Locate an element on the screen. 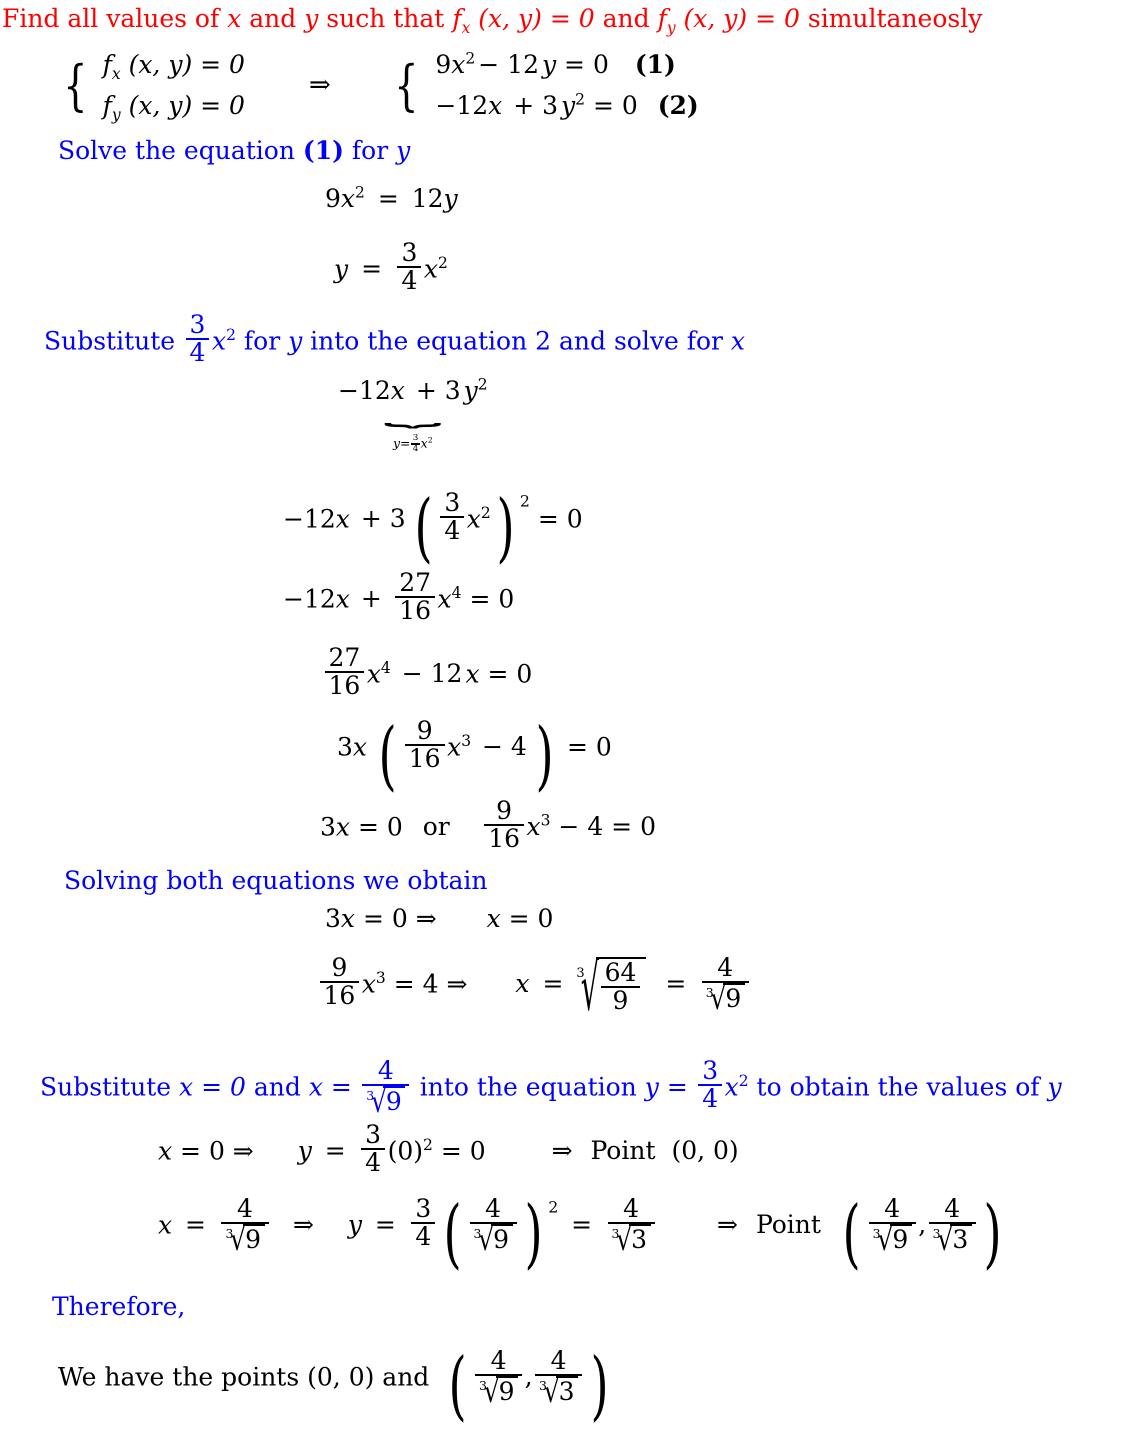  e2-exponent: 2 is located at coordinates (442, 262).